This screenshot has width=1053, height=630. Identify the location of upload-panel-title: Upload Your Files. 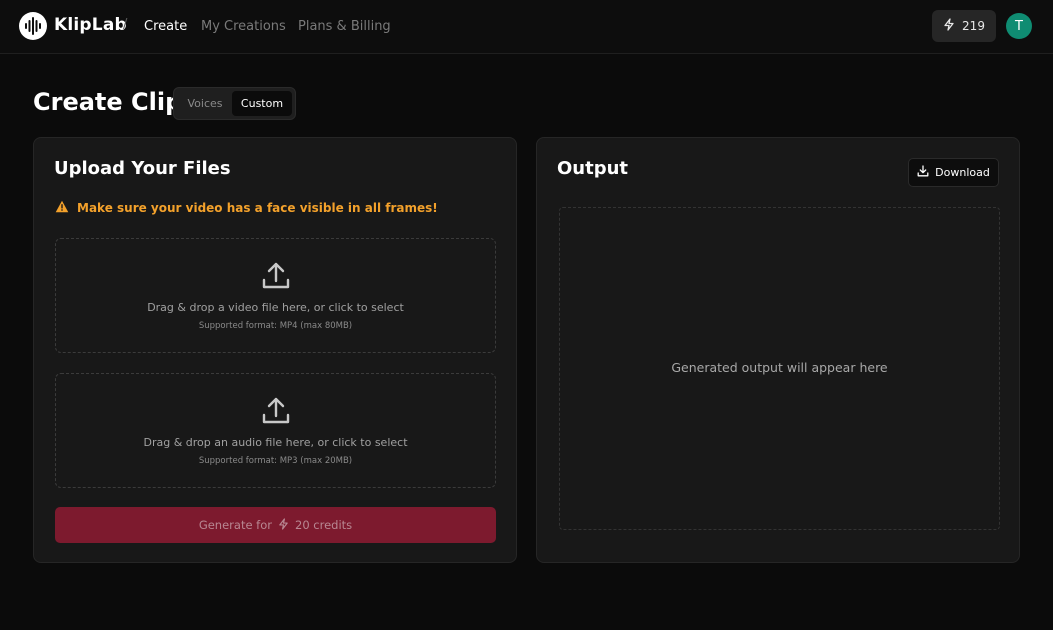
(142, 168).